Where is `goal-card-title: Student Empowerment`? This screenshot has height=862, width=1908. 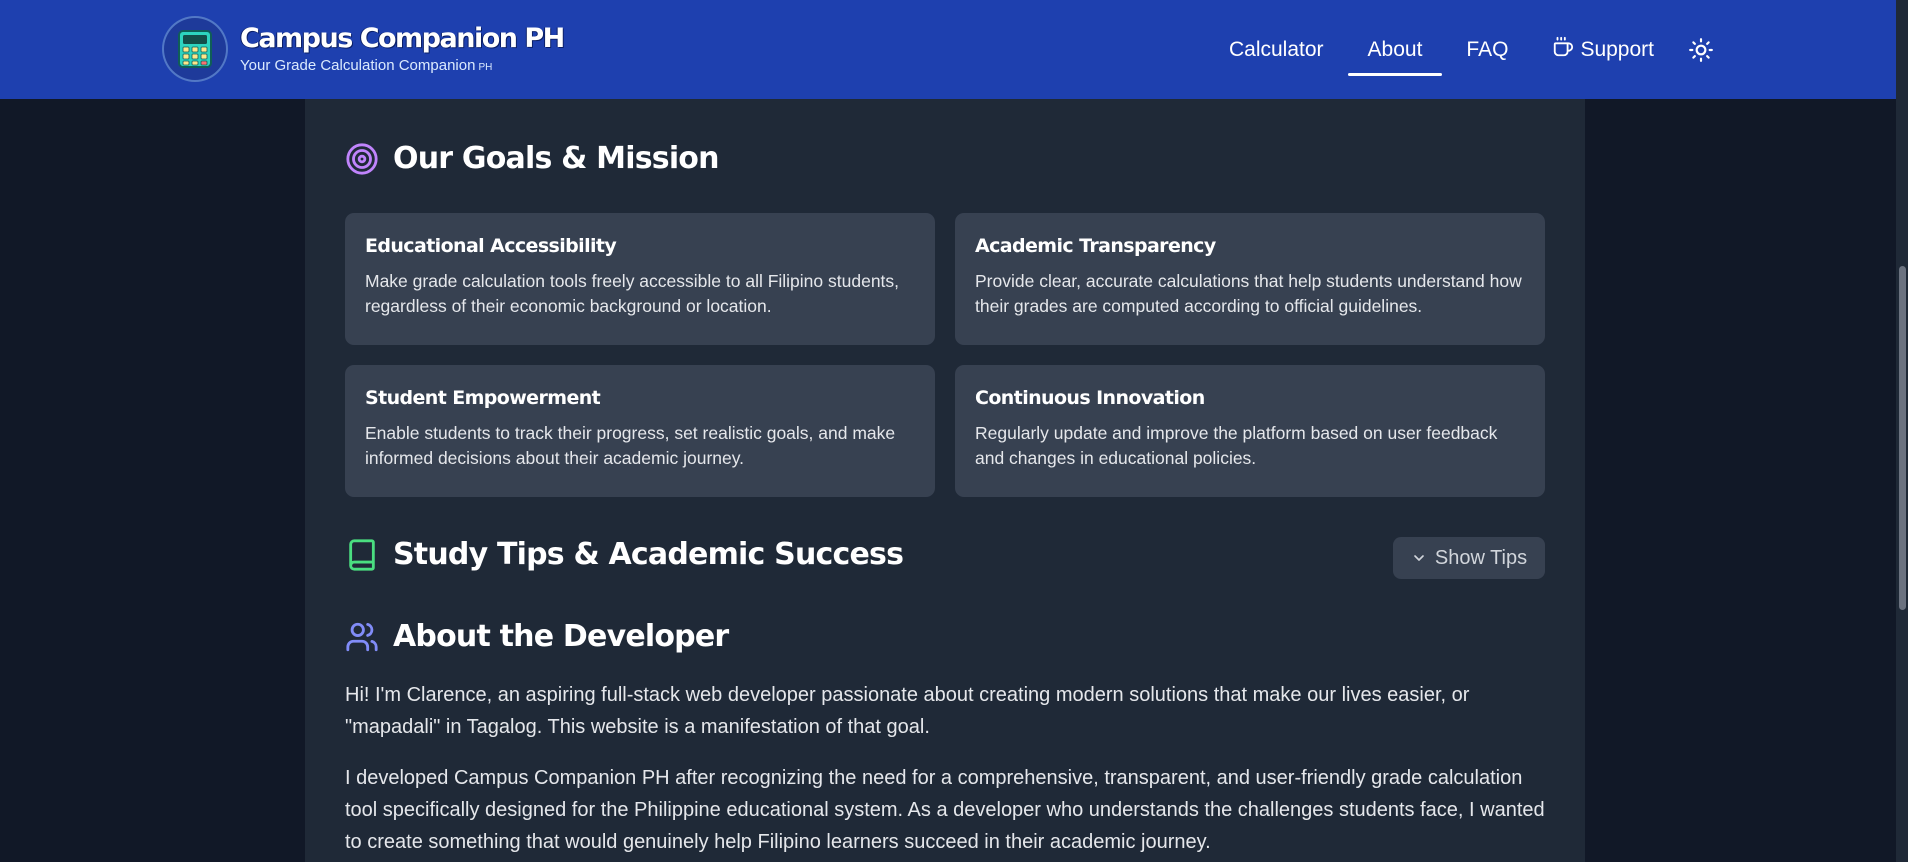 goal-card-title: Student Empowerment is located at coordinates (483, 398).